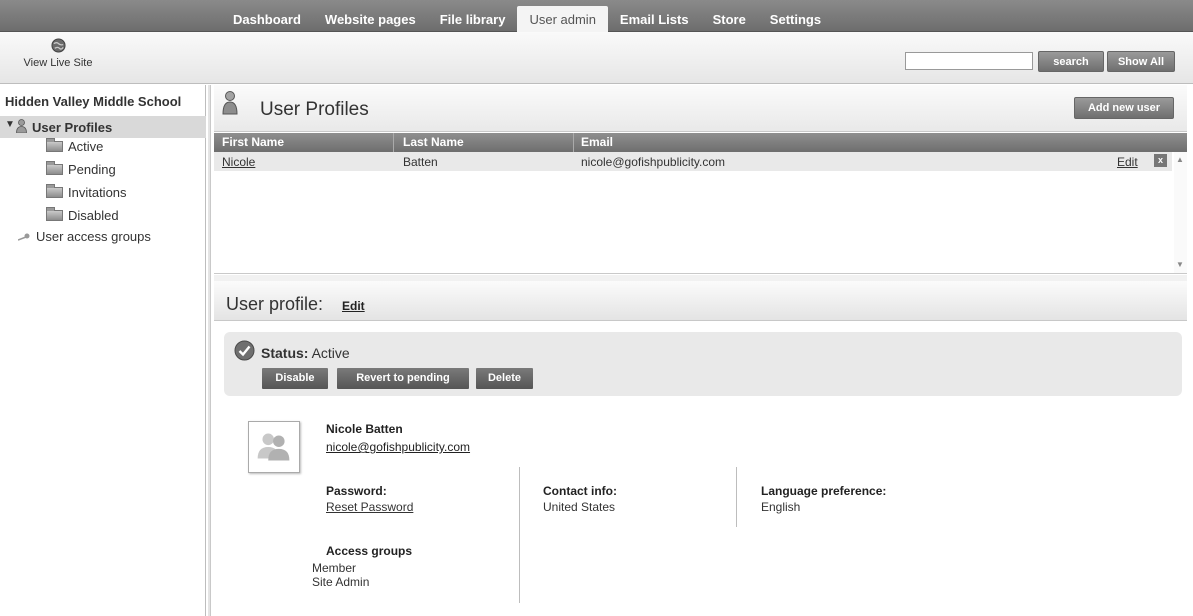 This screenshot has height=616, width=1193. I want to click on language-preference-value: English, so click(781, 507).